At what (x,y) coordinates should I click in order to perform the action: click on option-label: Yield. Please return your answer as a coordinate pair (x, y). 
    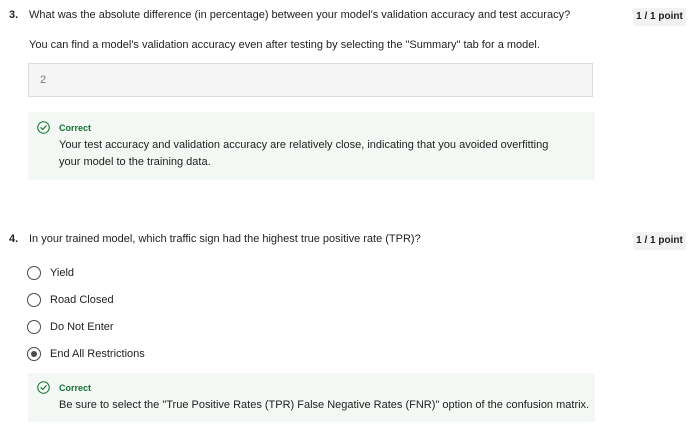
    Looking at the image, I should click on (62, 273).